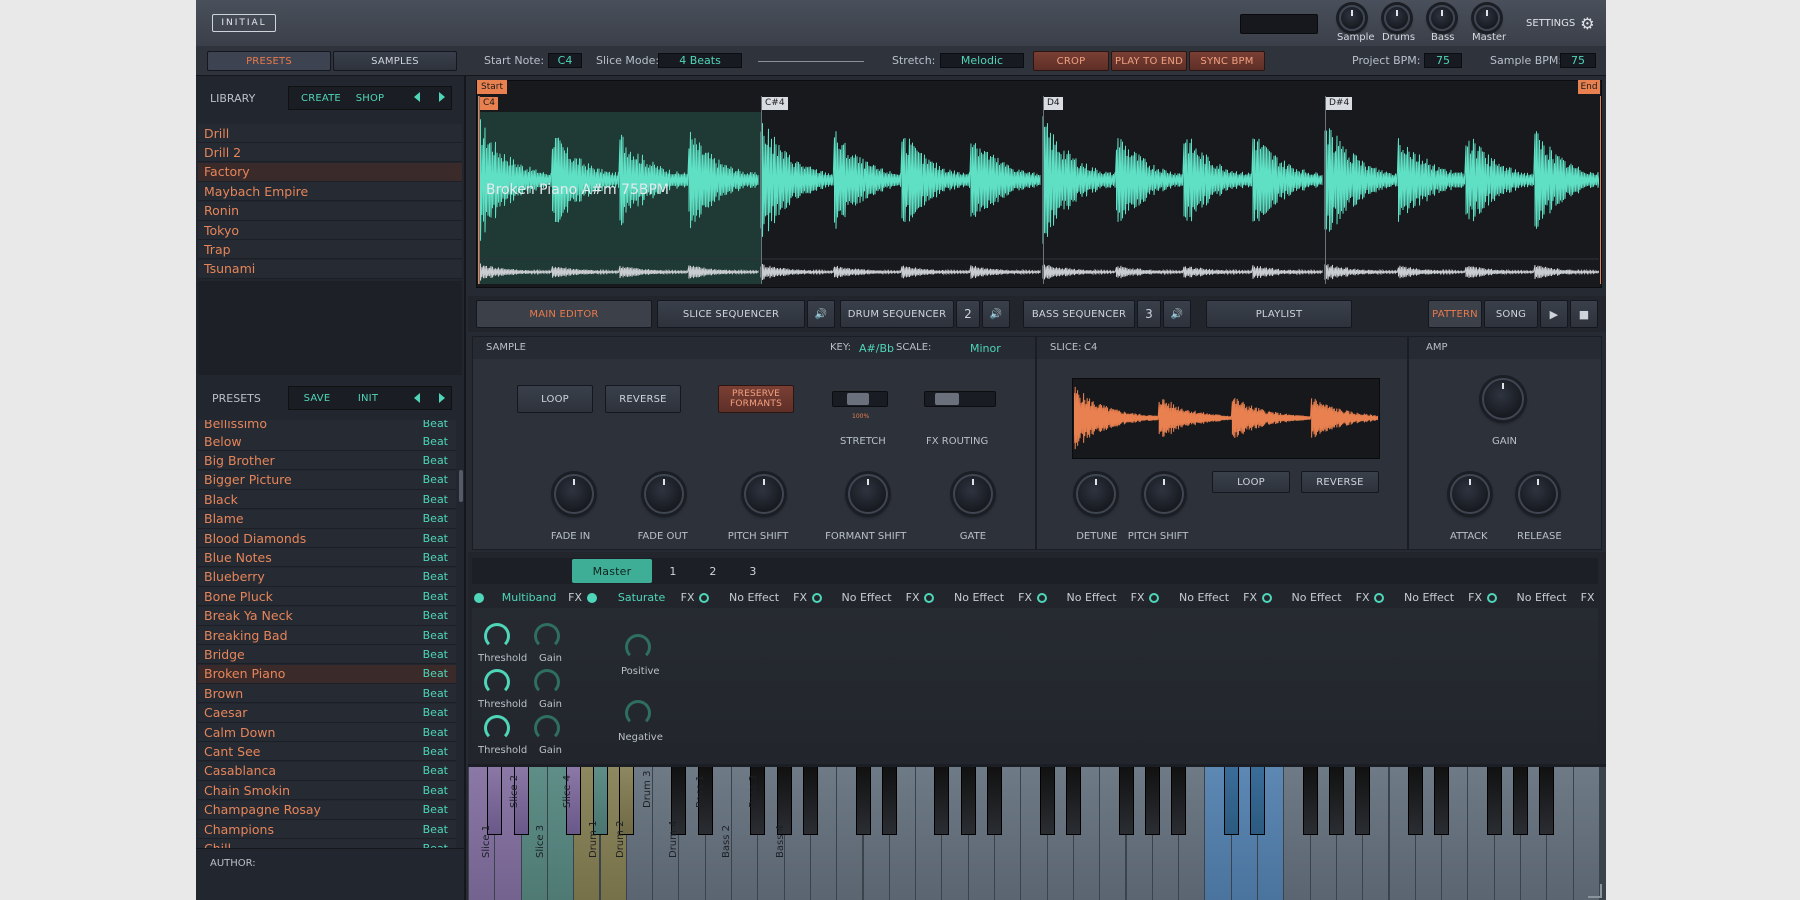 The width and height of the screenshot is (1800, 900). What do you see at coordinates (327, 810) in the screenshot?
I see `preset-item: Champagne Rosay Beat` at bounding box center [327, 810].